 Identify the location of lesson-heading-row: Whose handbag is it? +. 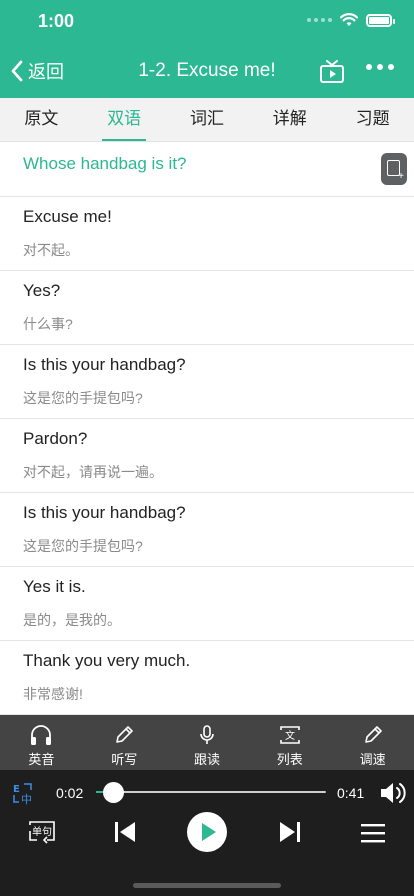
(207, 169).